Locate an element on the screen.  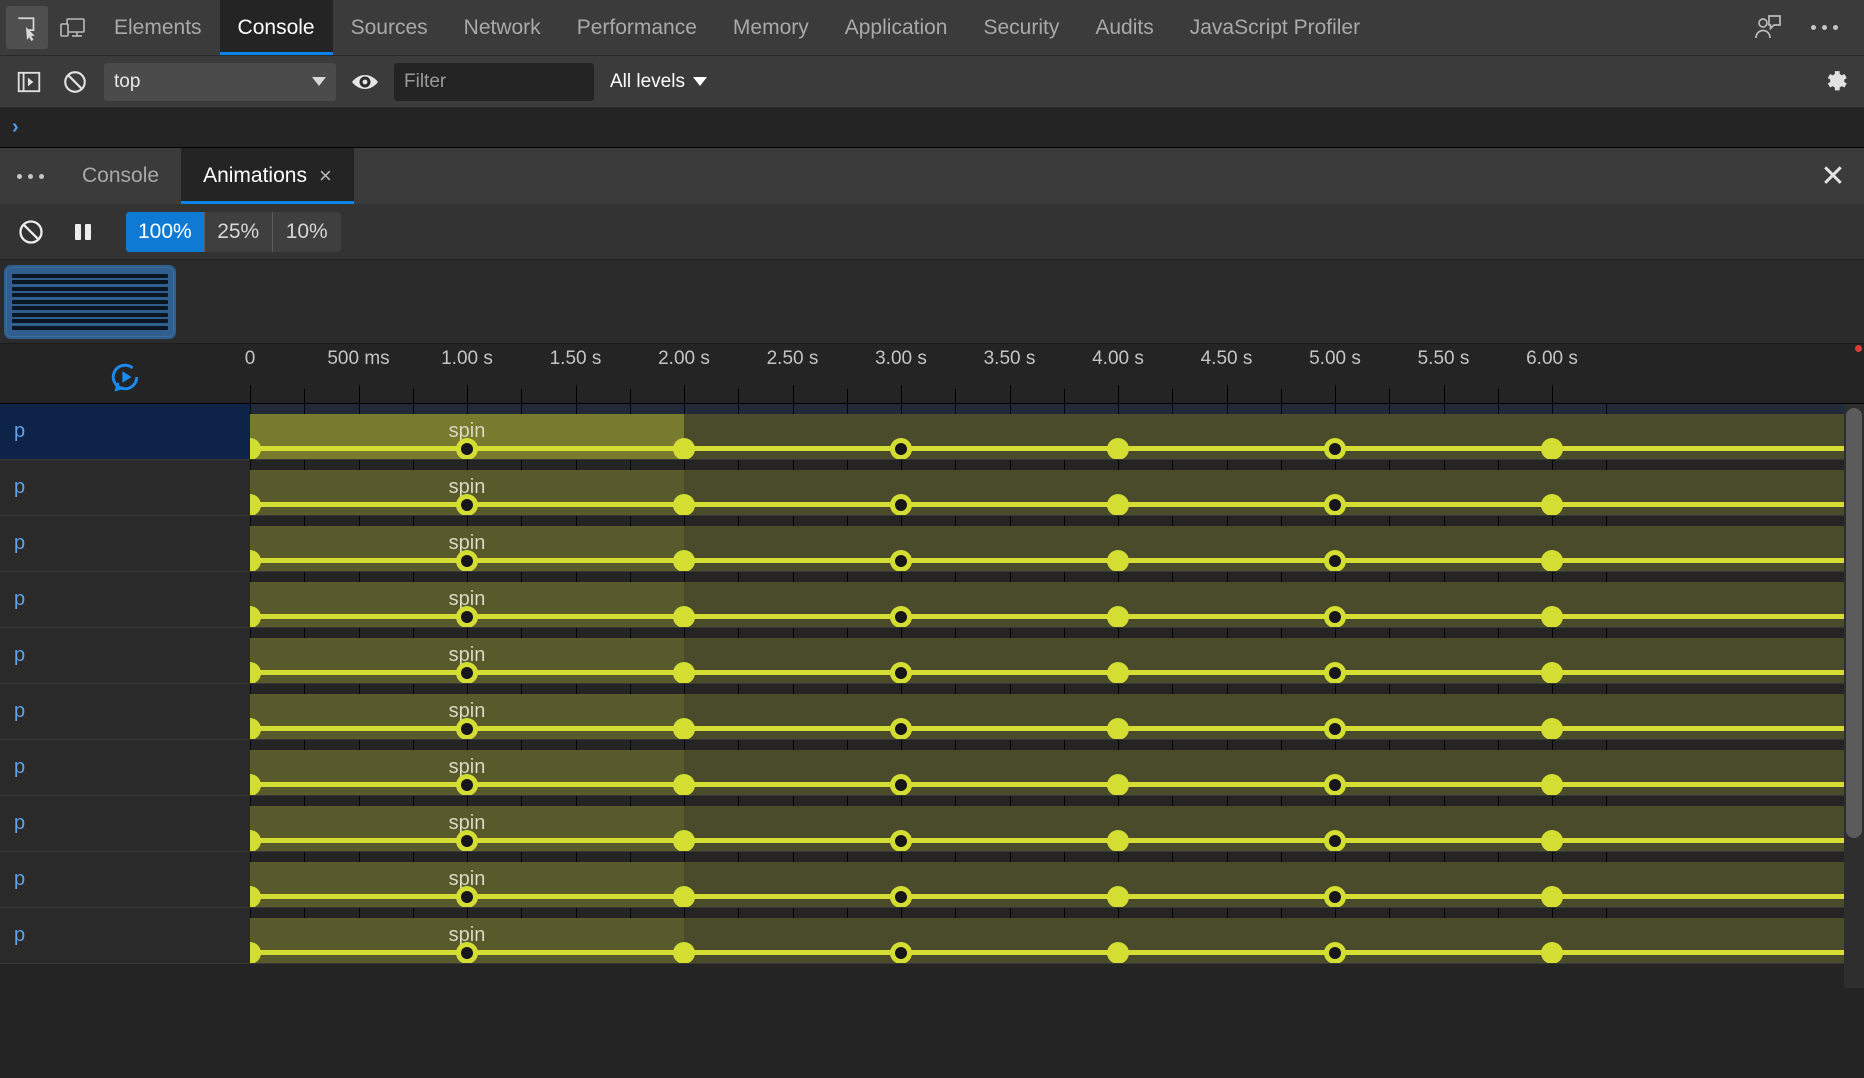
speed-button-100: 100% is located at coordinates (165, 231).